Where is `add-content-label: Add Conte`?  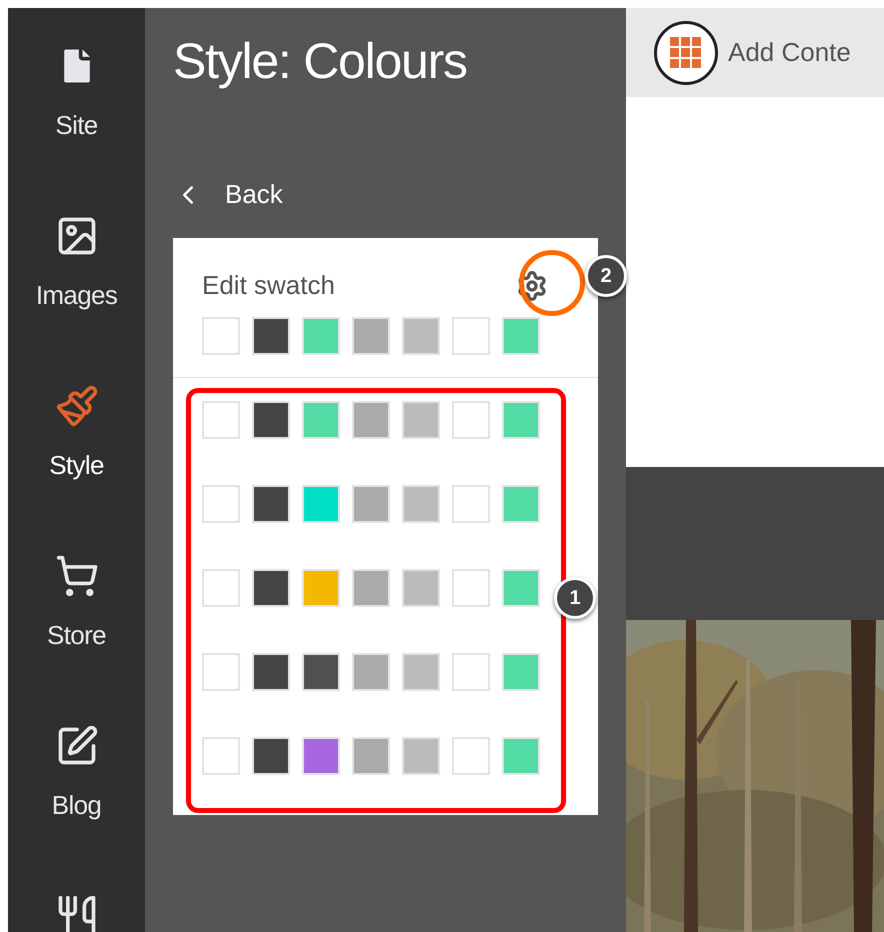 add-content-label: Add Conte is located at coordinates (789, 52).